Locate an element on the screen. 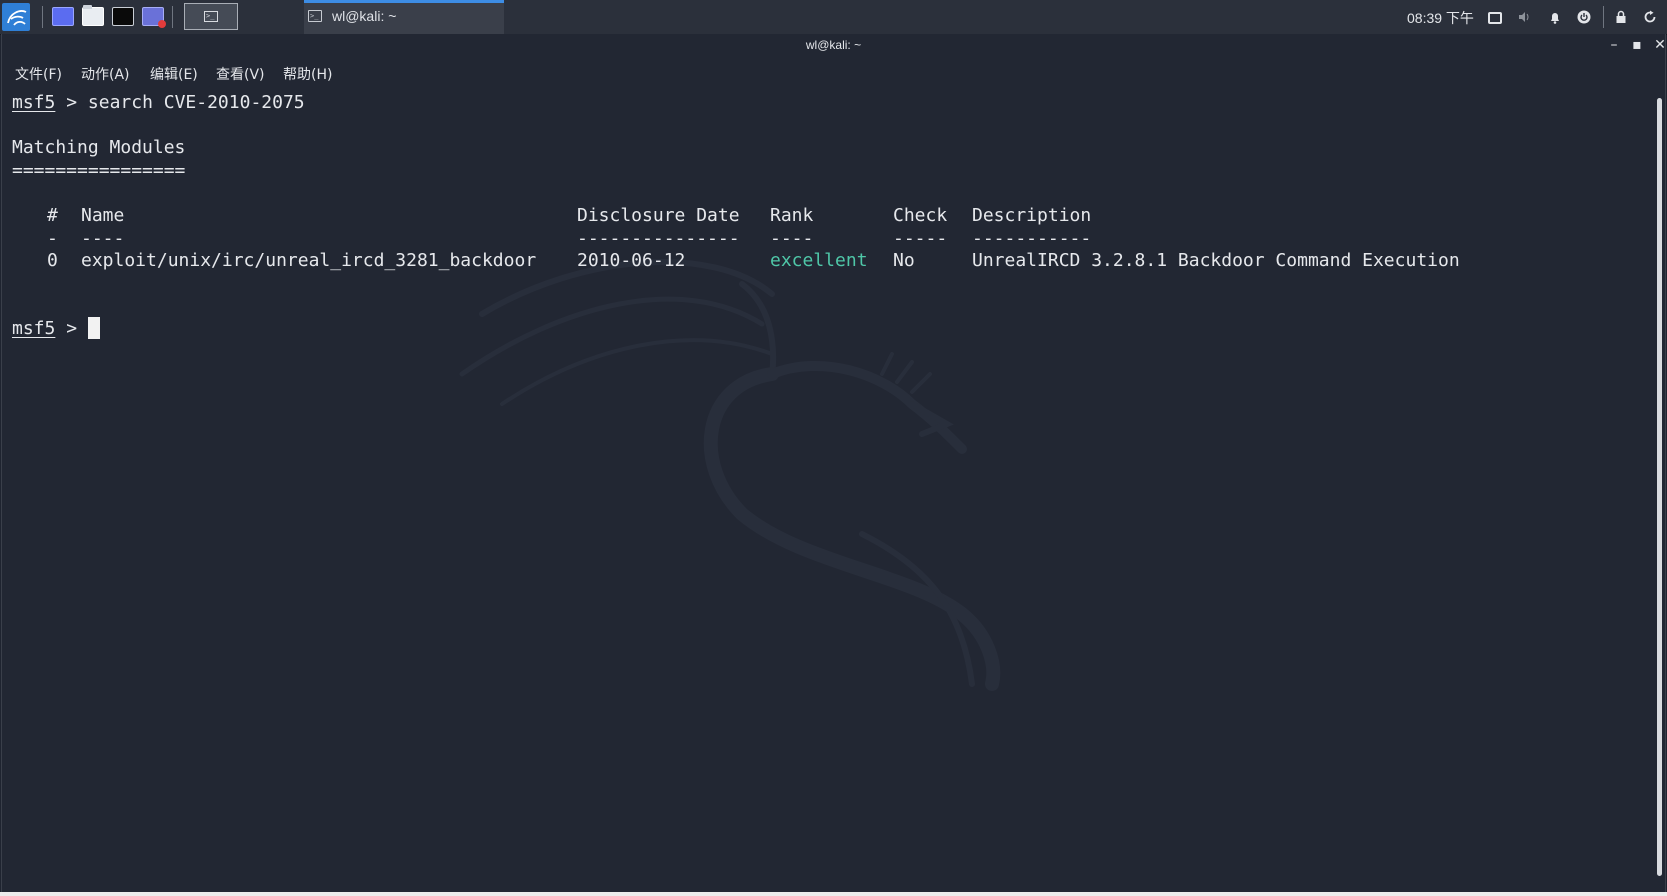 Image resolution: width=1667 pixels, height=896 pixels. column-header-rank: Rank is located at coordinates (792, 215).